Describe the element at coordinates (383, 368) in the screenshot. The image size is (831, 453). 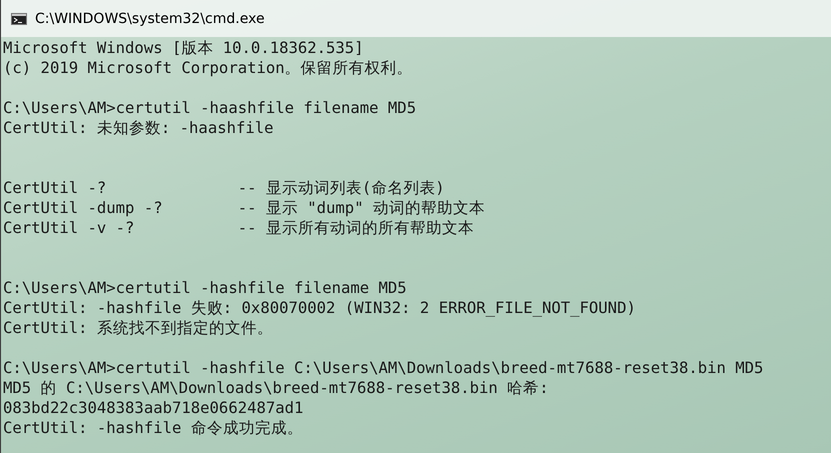
I see `console-line: C:\Users\AM>certutil -hashfile C:\Users\AM\Downloads\breed-mt7688-reset38.bin MD5` at that location.